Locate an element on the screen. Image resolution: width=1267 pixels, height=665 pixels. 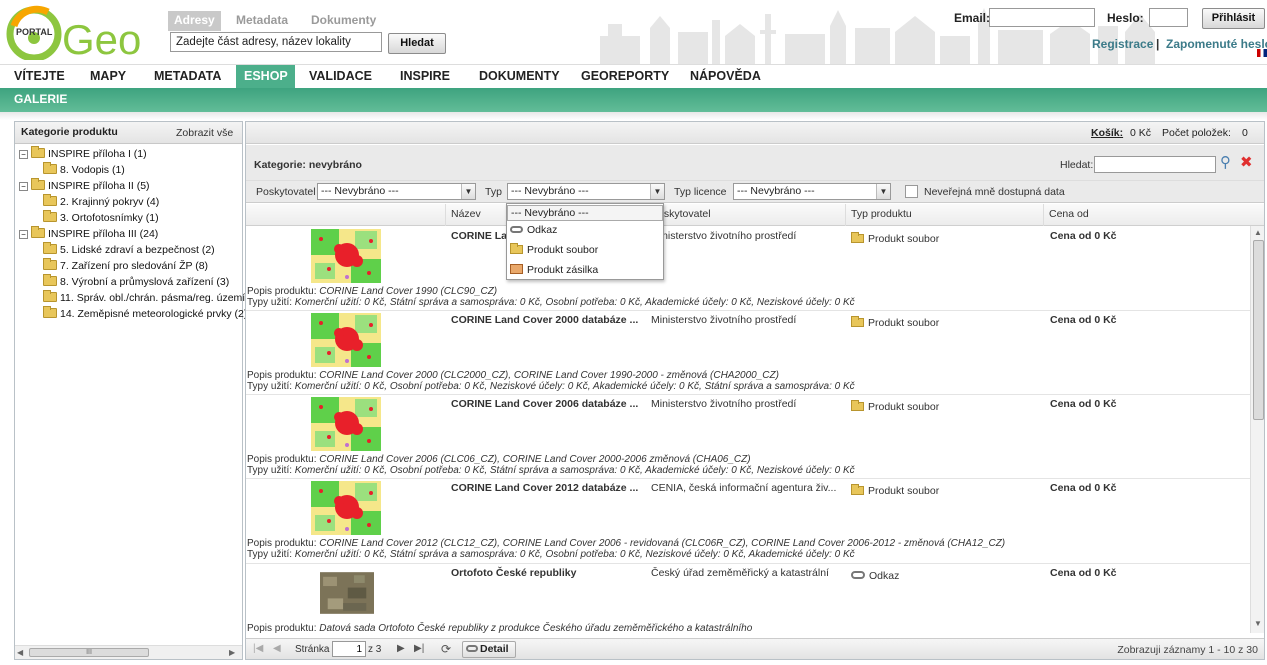
grid-header: Název Poskytovatel Typ produktu Cena od is located at coordinates (755, 215).